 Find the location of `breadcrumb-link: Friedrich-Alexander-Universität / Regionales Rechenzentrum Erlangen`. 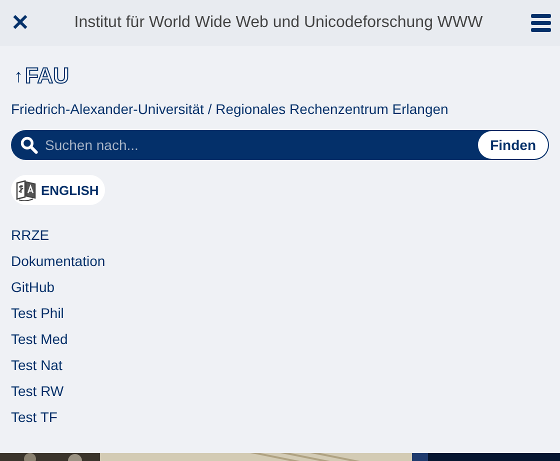

breadcrumb-link: Friedrich-Alexander-Universität / Regionales Rechenzentrum Erlangen is located at coordinates (229, 109).